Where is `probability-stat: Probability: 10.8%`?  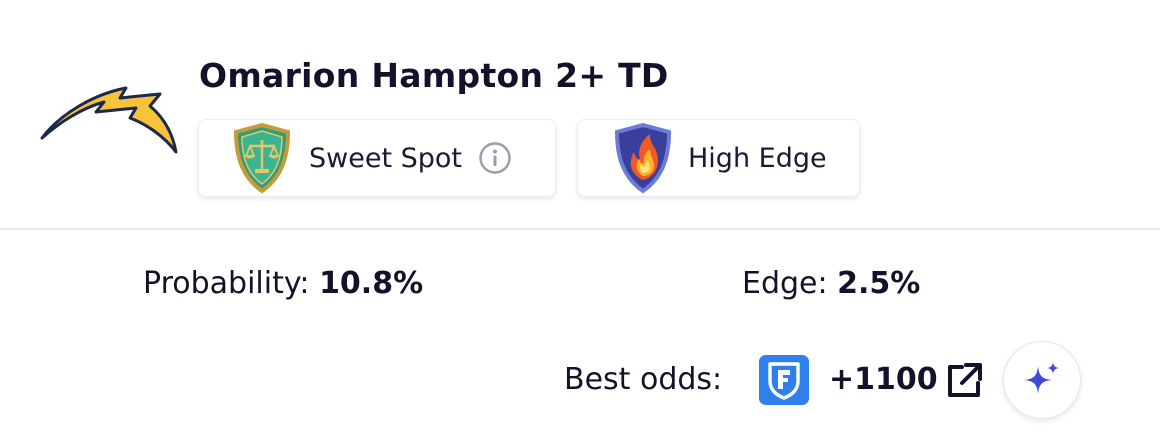
probability-stat: Probability: 10.8% is located at coordinates (283, 283).